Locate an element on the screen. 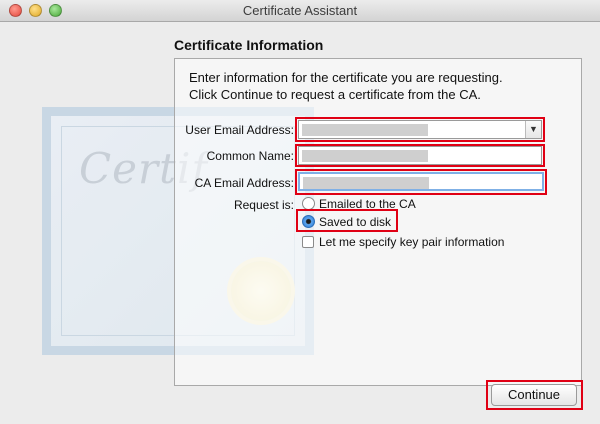  common-name-label: Common Name: is located at coordinates (250, 156).